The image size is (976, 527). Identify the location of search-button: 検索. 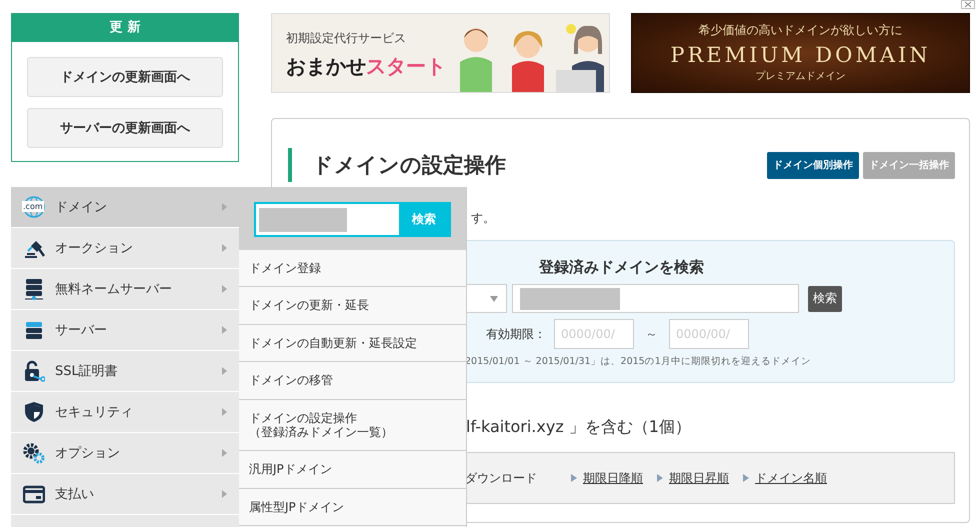
(825, 299).